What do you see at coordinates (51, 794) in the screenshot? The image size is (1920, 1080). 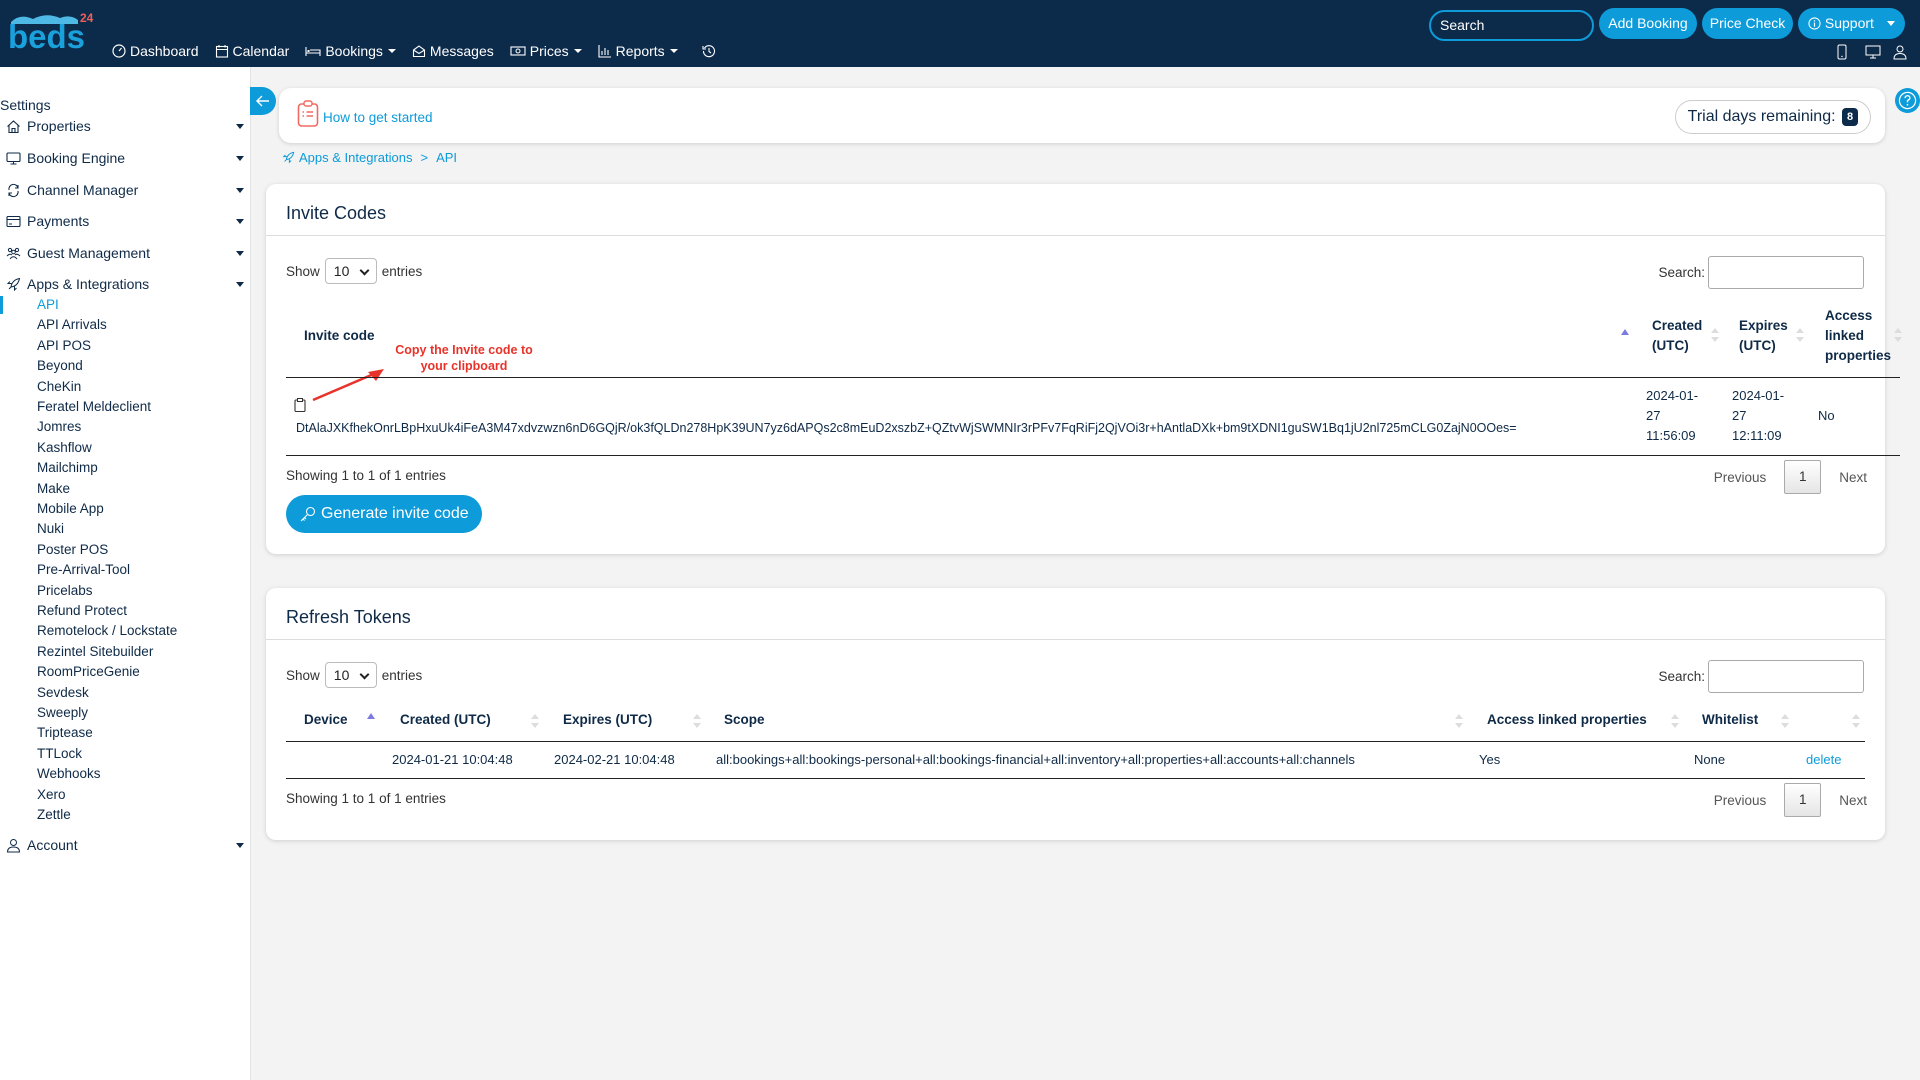 I see `sidebar-subitem-xero: Xero` at bounding box center [51, 794].